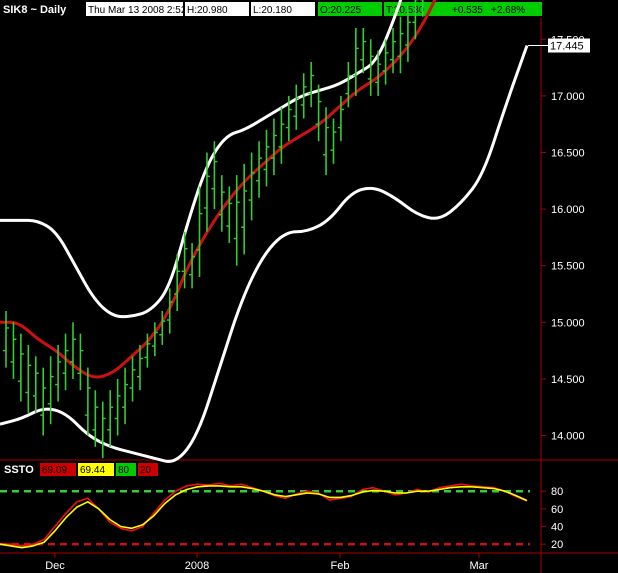 The width and height of the screenshot is (618, 573). Describe the element at coordinates (272, 10) in the screenshot. I see `low-label: L:20.180` at that location.